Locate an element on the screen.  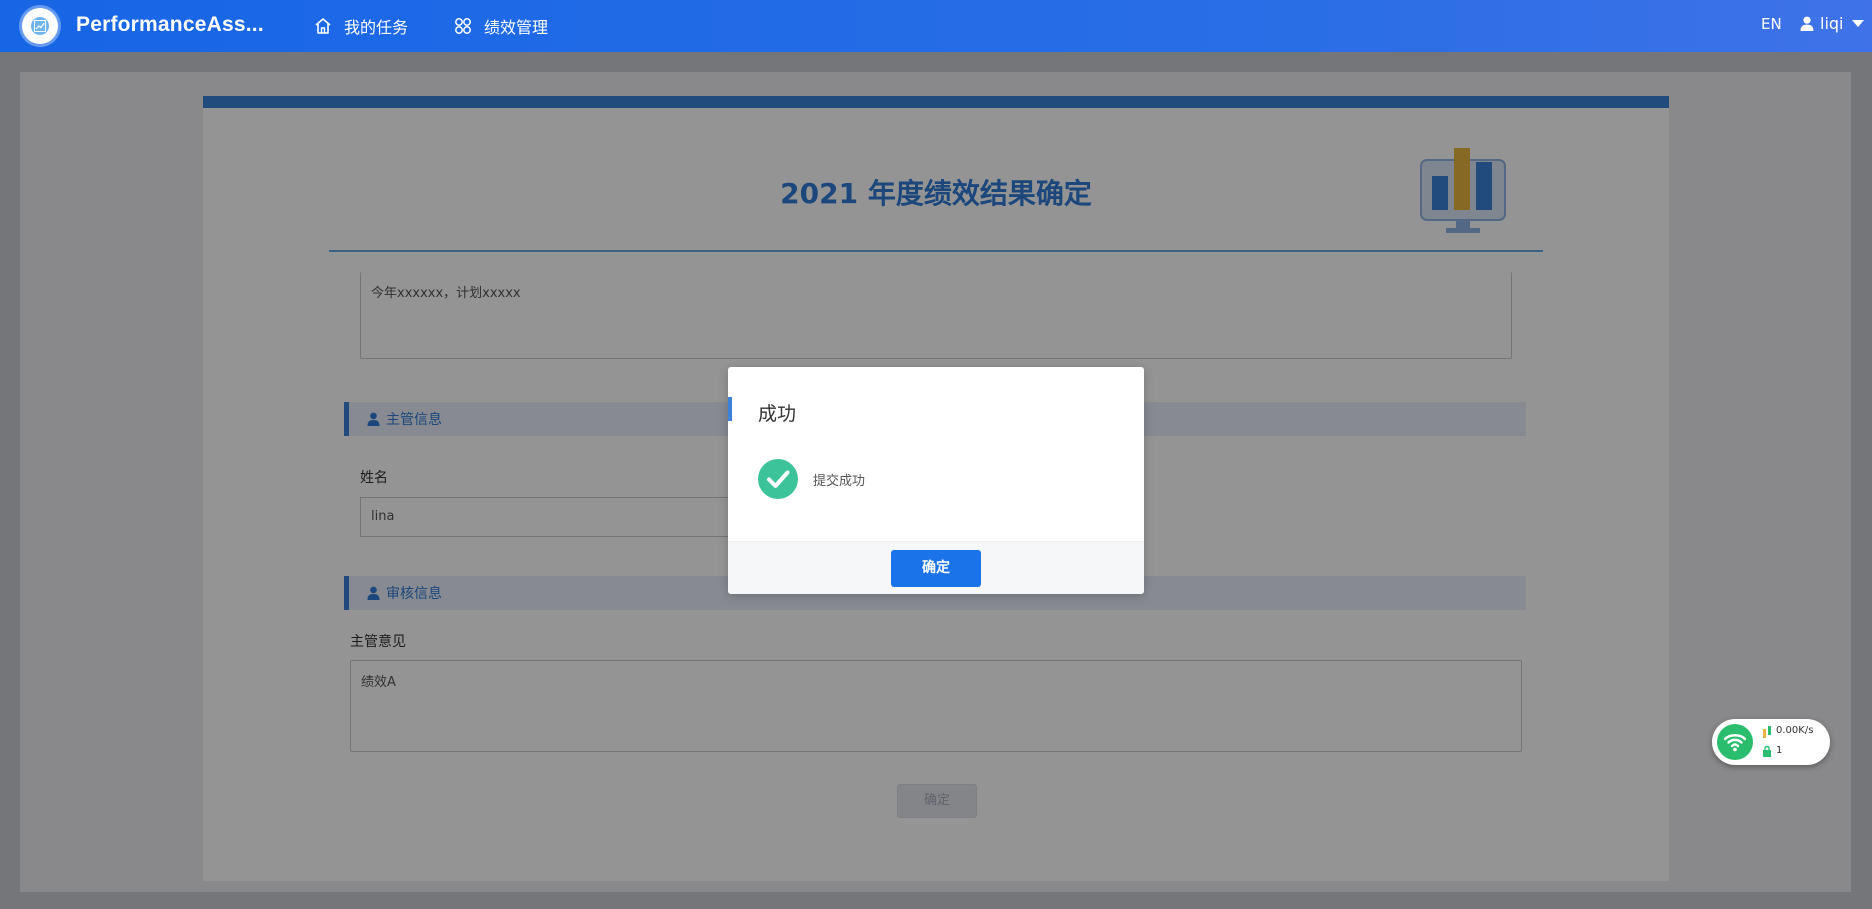
nav-my-tasks: 我的任务 is located at coordinates (361, 26).